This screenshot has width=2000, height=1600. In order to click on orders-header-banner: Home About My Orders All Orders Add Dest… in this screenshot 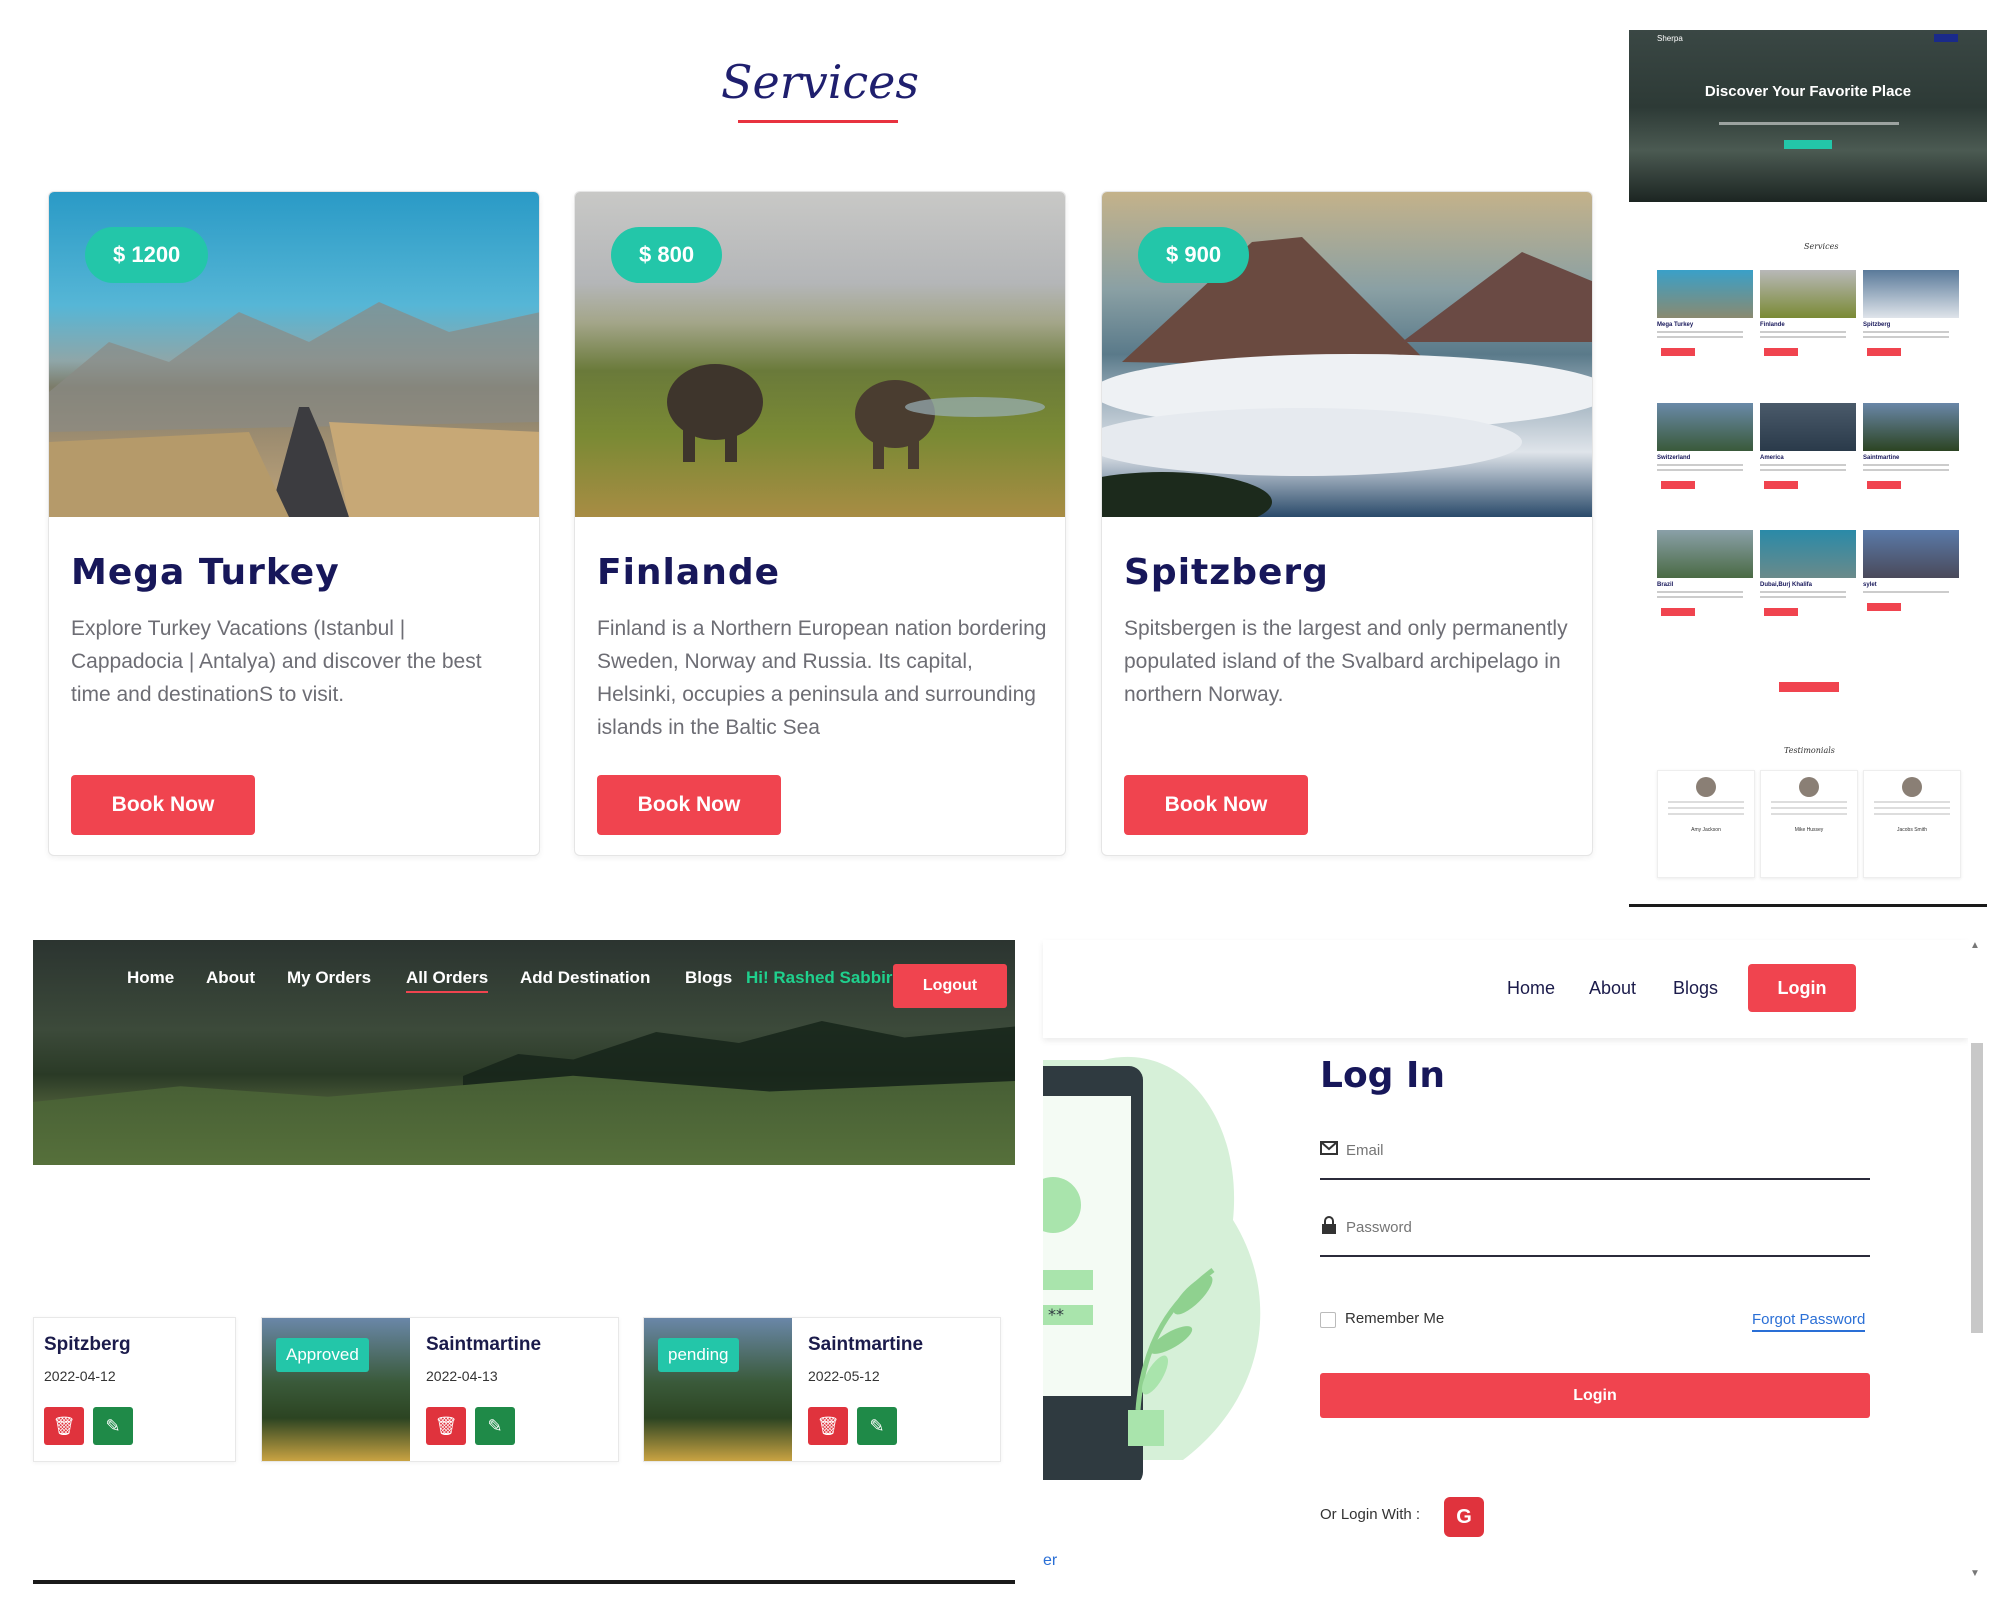, I will do `click(524, 1052)`.